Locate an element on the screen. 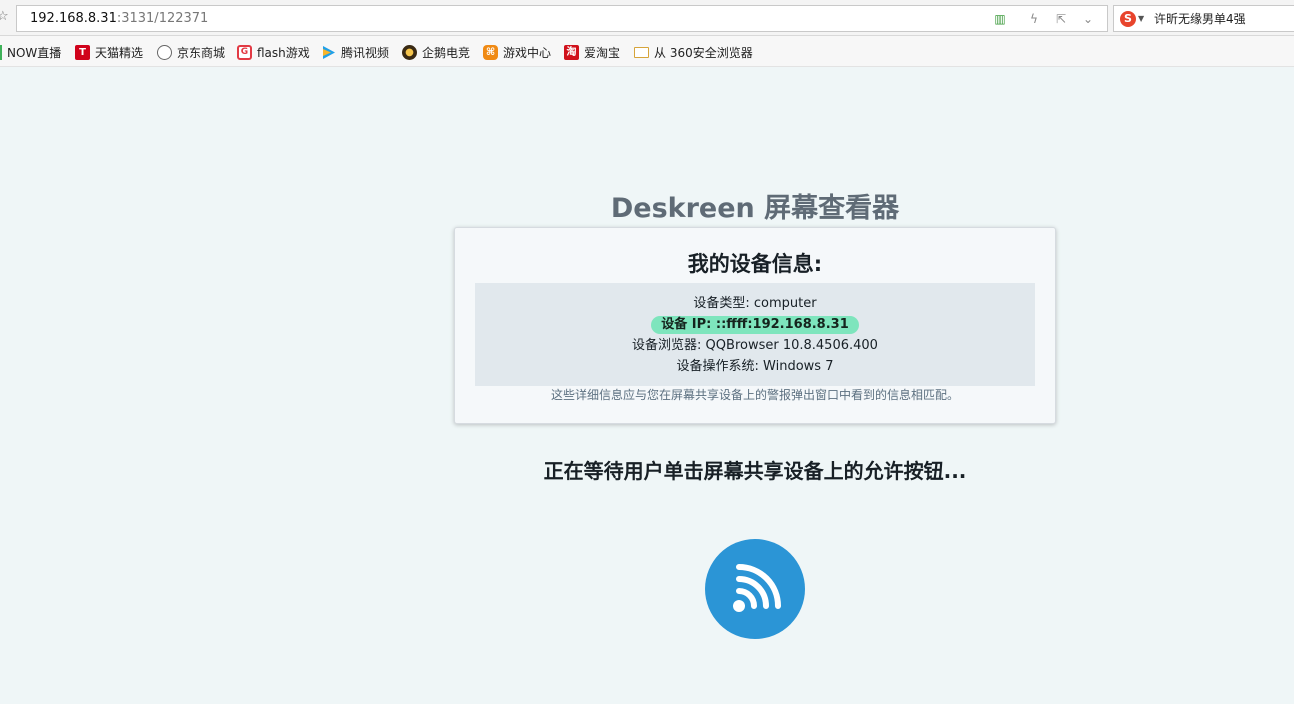 The width and height of the screenshot is (1294, 704). reader-mode-icon: ▥ is located at coordinates (1000, 19).